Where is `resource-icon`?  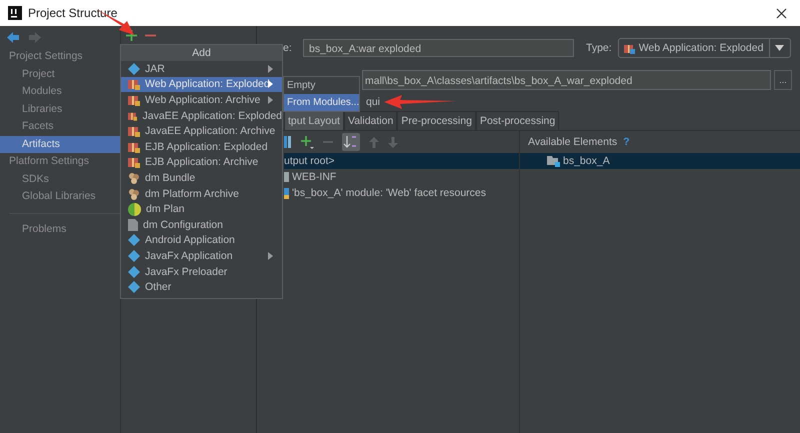
resource-icon is located at coordinates (286, 193).